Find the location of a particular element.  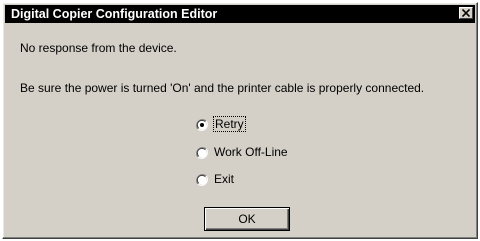

radio-retry: Retry is located at coordinates (221, 124).